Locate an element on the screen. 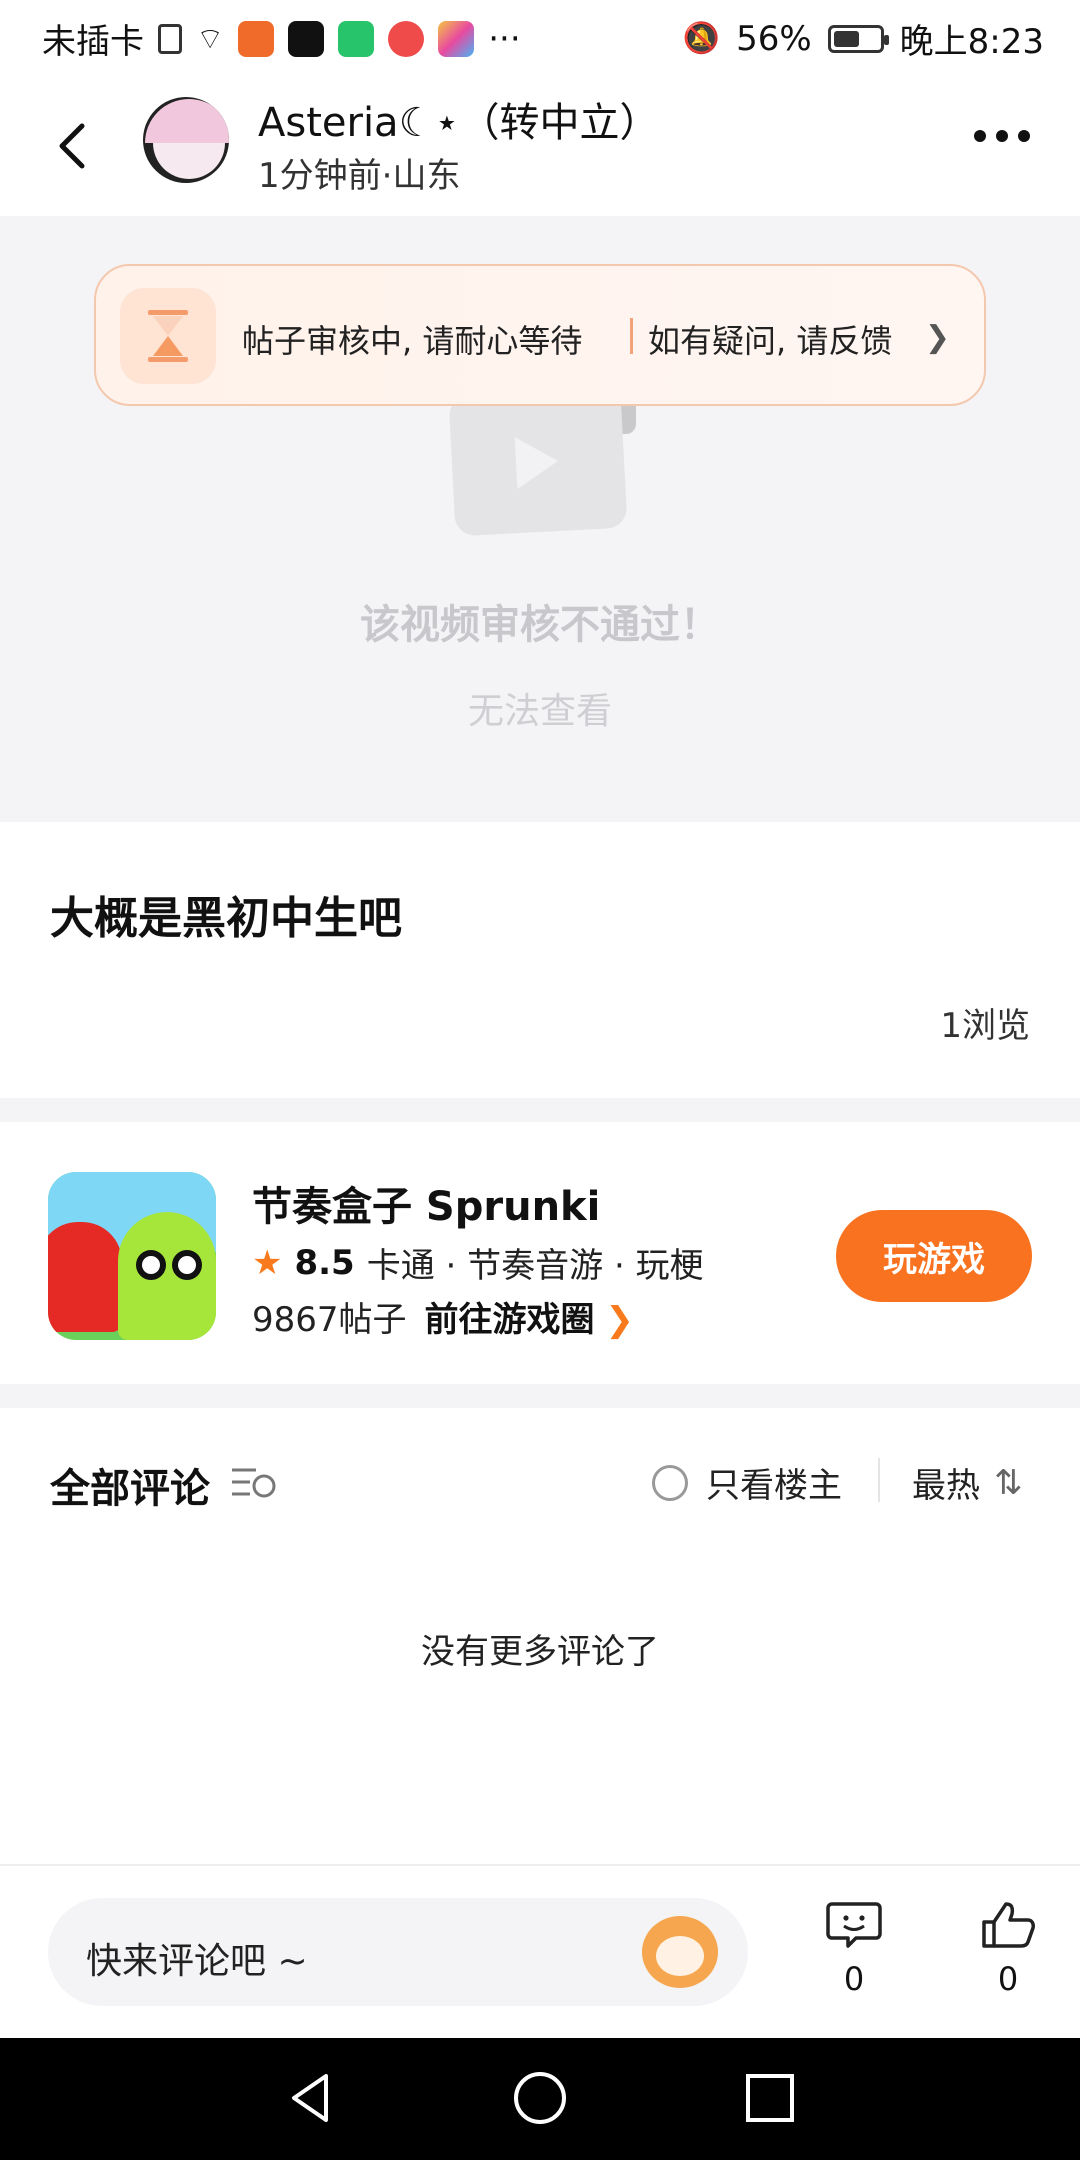 Image resolution: width=1080 pixels, height=2160 pixels. nav-home-icon is located at coordinates (540, 2098).